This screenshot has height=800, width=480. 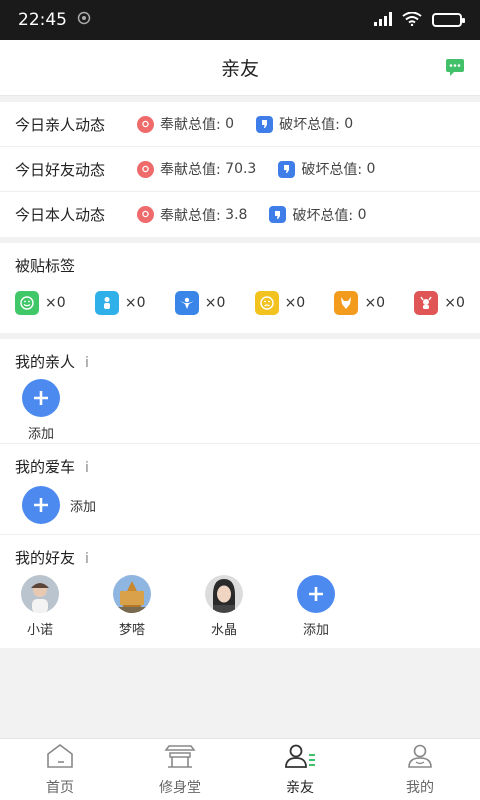 What do you see at coordinates (280, 303) in the screenshot?
I see `tag-sad: ×0` at bounding box center [280, 303].